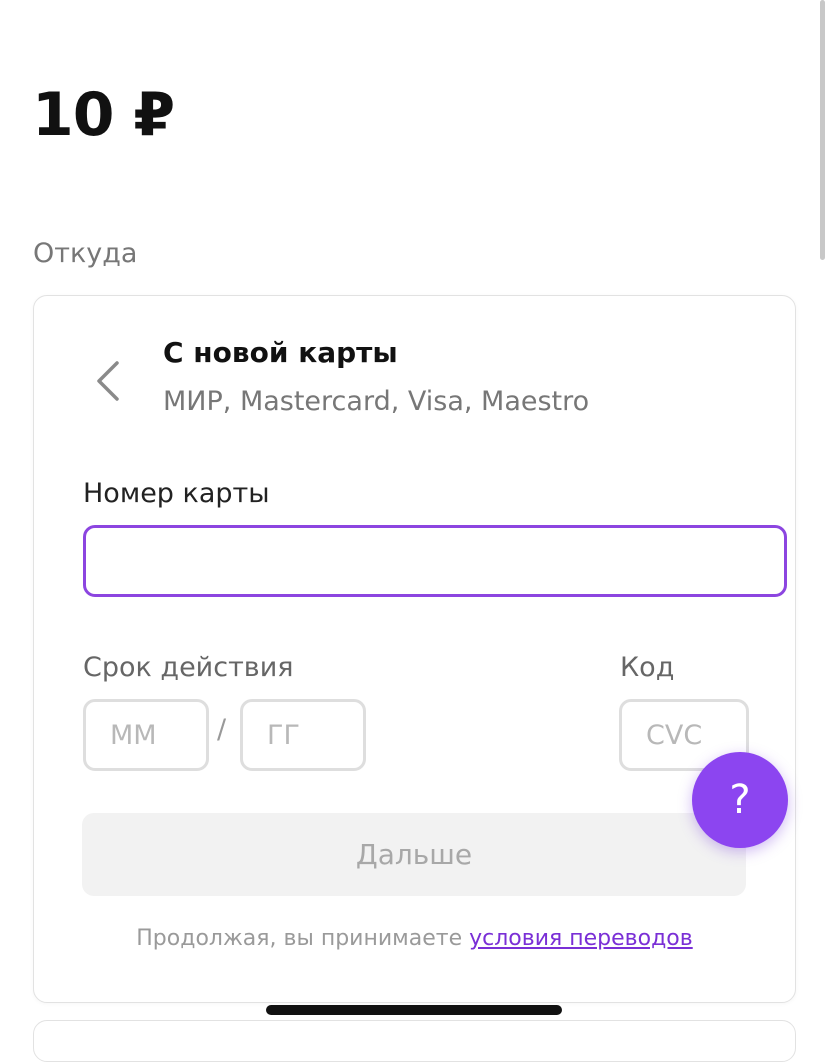  What do you see at coordinates (581, 938) in the screenshot?
I see `terms-link: условия переводов` at bounding box center [581, 938].